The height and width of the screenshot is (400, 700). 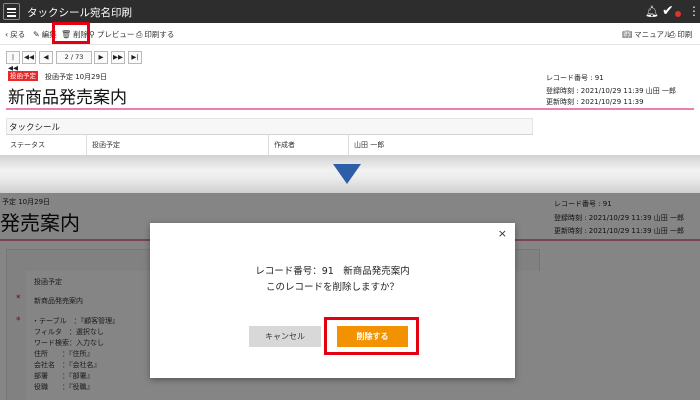 I want to click on print-right-label: 印刷, so click(x=685, y=34).